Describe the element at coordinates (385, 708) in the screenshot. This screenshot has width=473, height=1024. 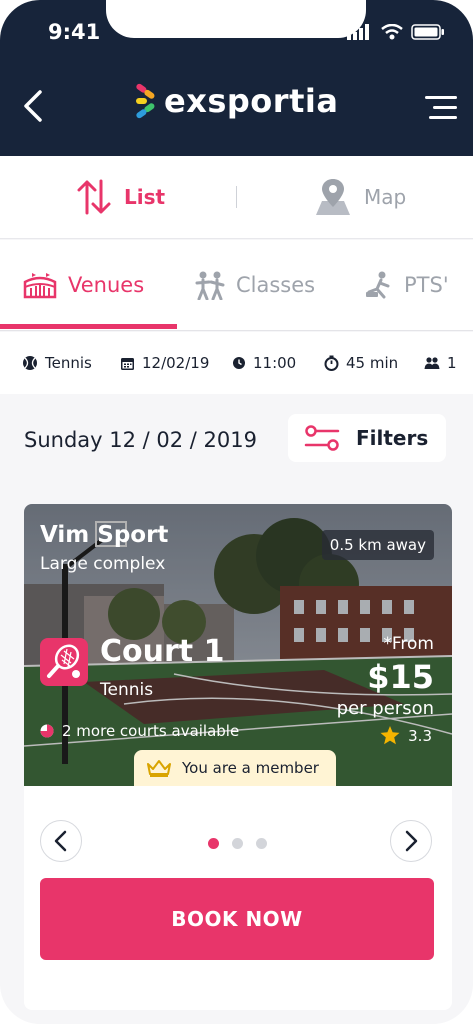
I see `per-person-label: per person` at that location.